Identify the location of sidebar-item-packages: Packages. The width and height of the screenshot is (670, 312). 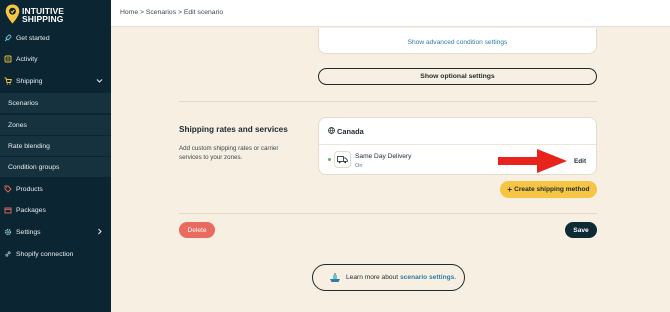
(55, 210).